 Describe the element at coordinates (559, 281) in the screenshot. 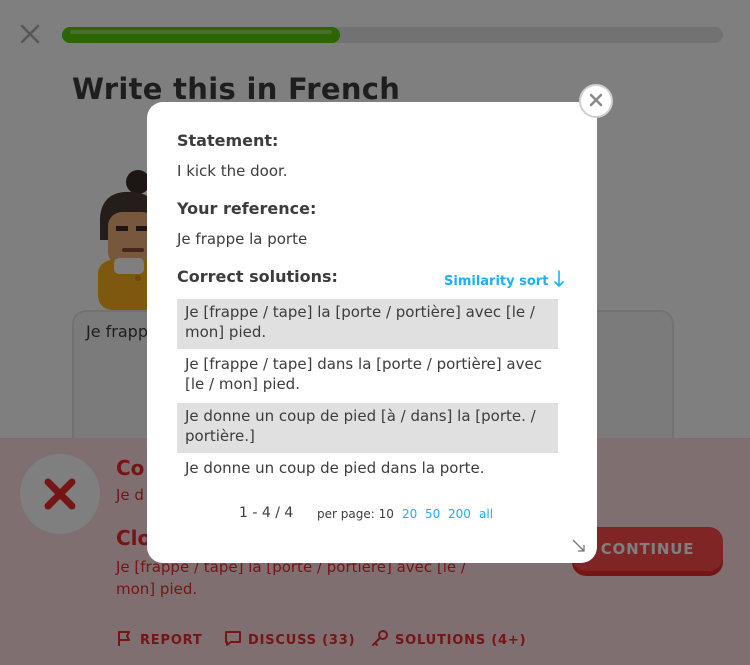

I see `arrow-down-icon` at that location.